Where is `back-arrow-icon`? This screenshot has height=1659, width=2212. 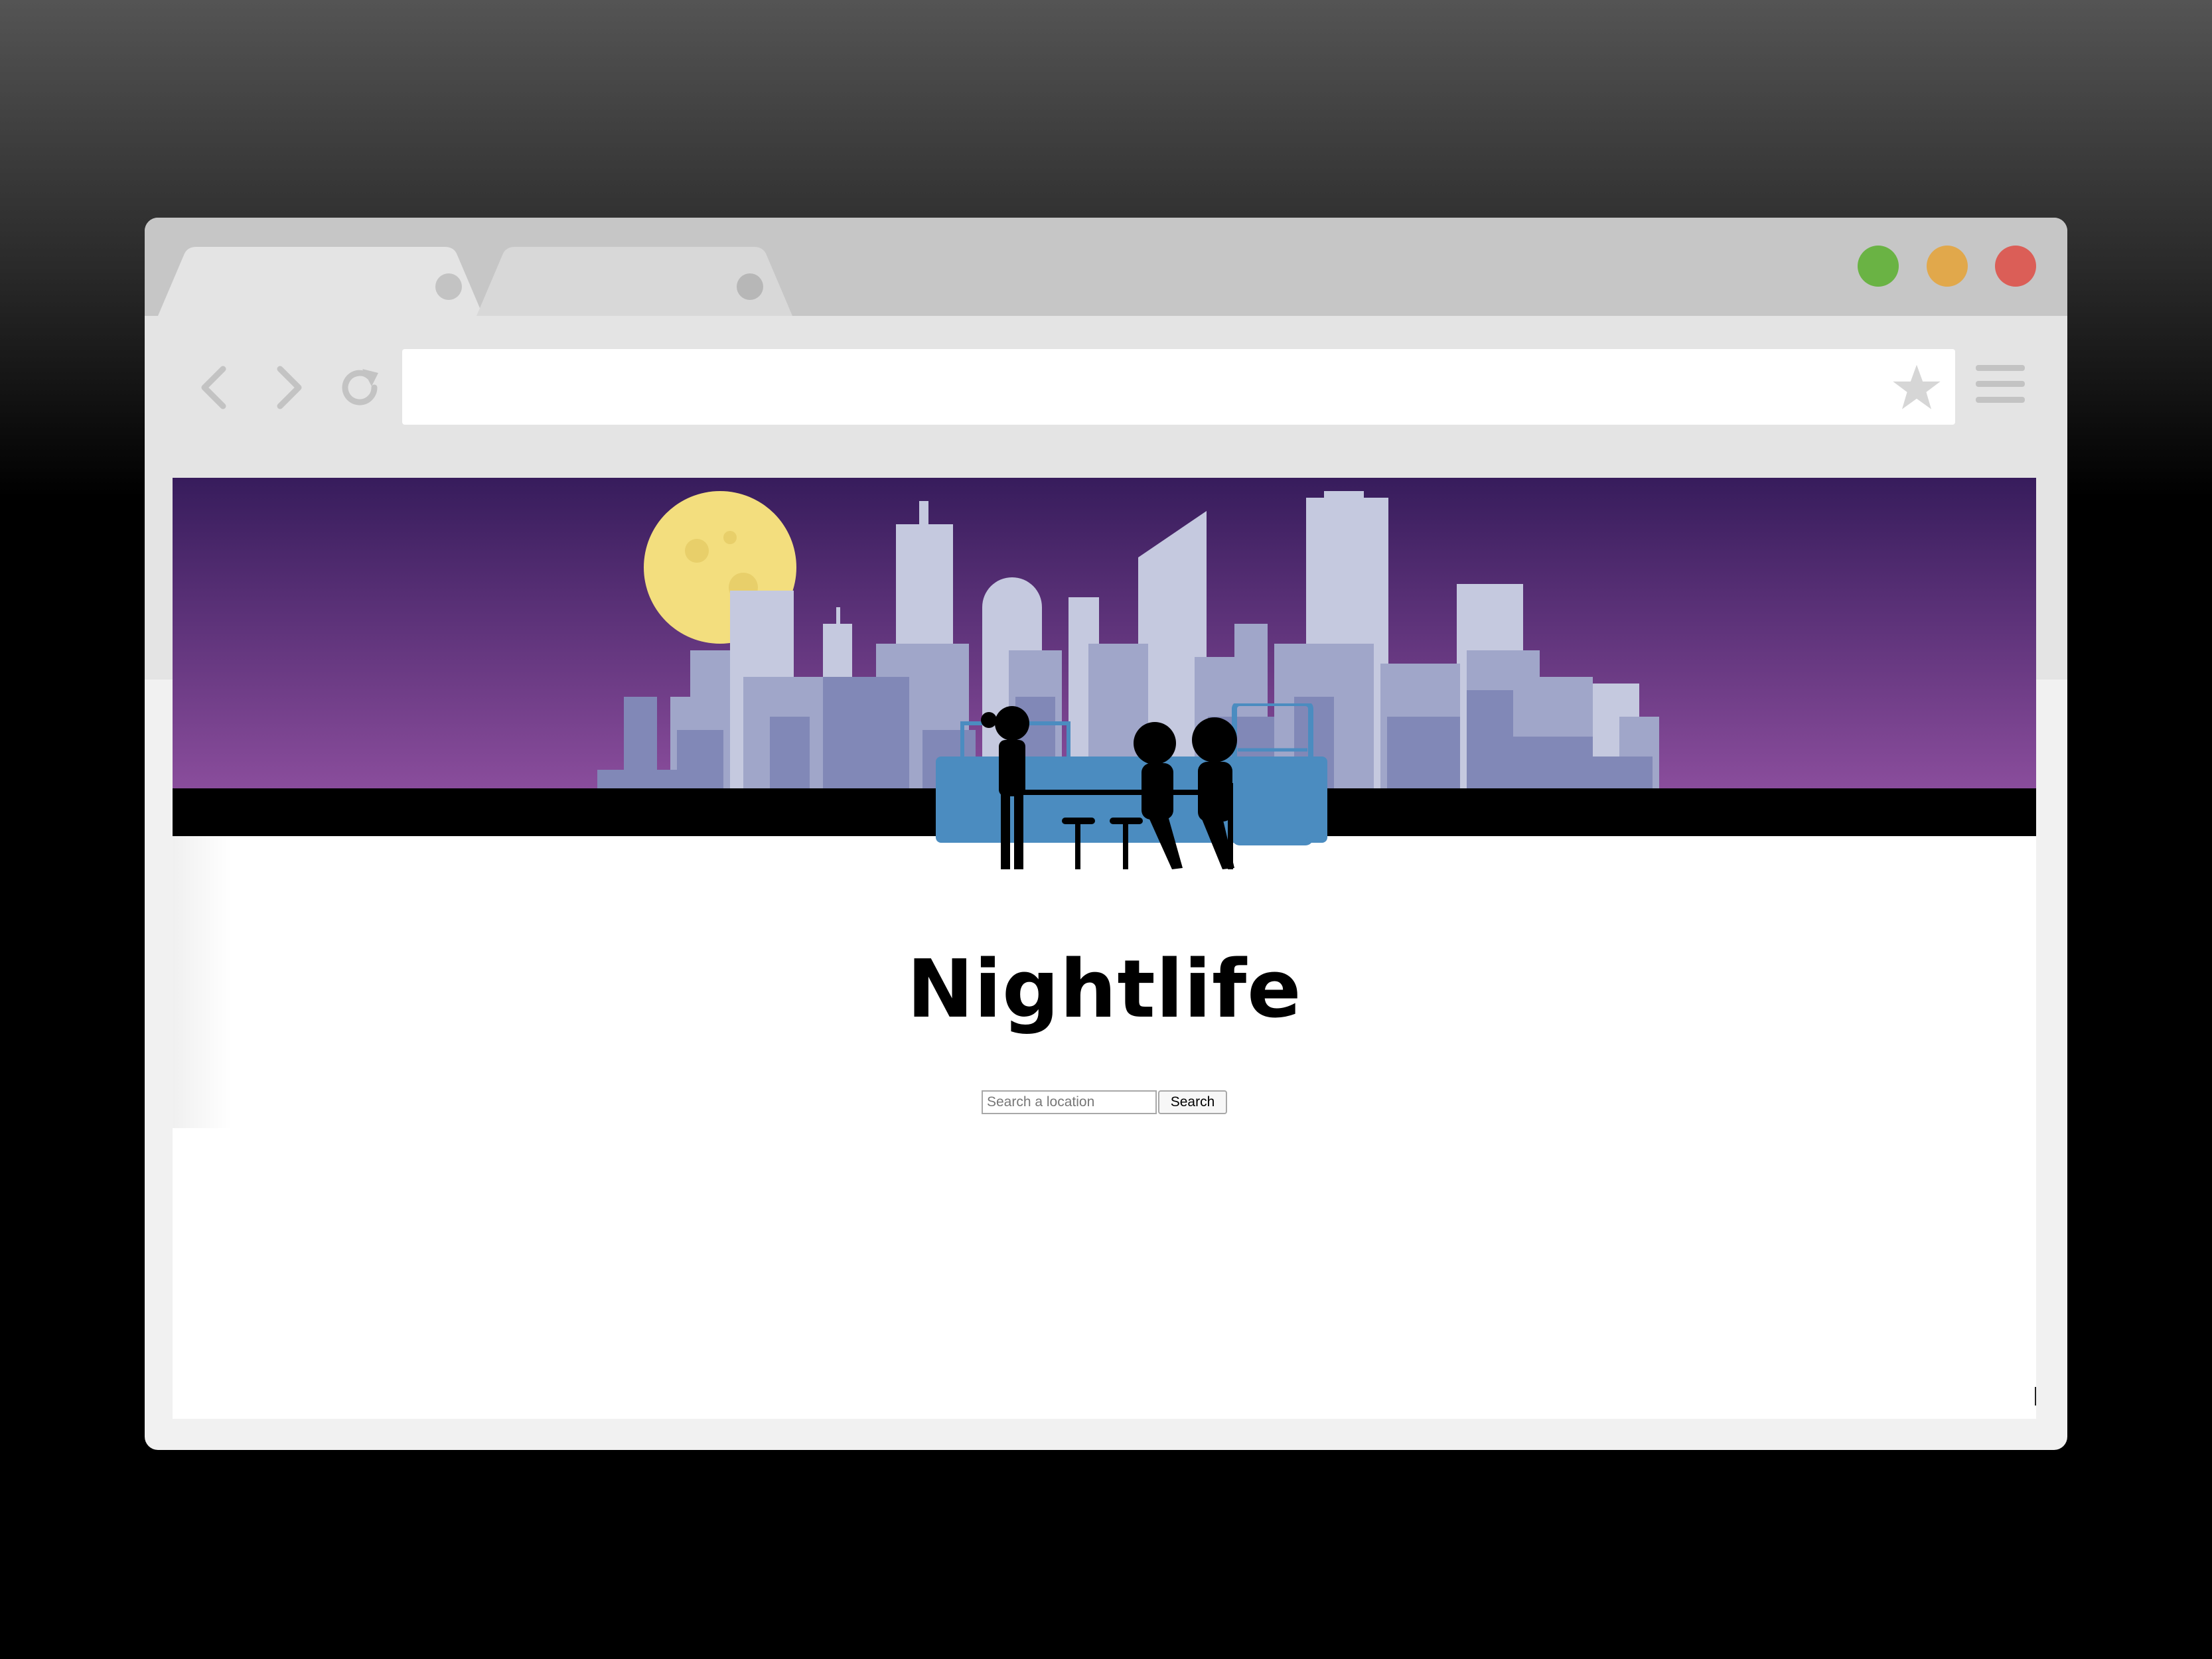 back-arrow-icon is located at coordinates (216, 387).